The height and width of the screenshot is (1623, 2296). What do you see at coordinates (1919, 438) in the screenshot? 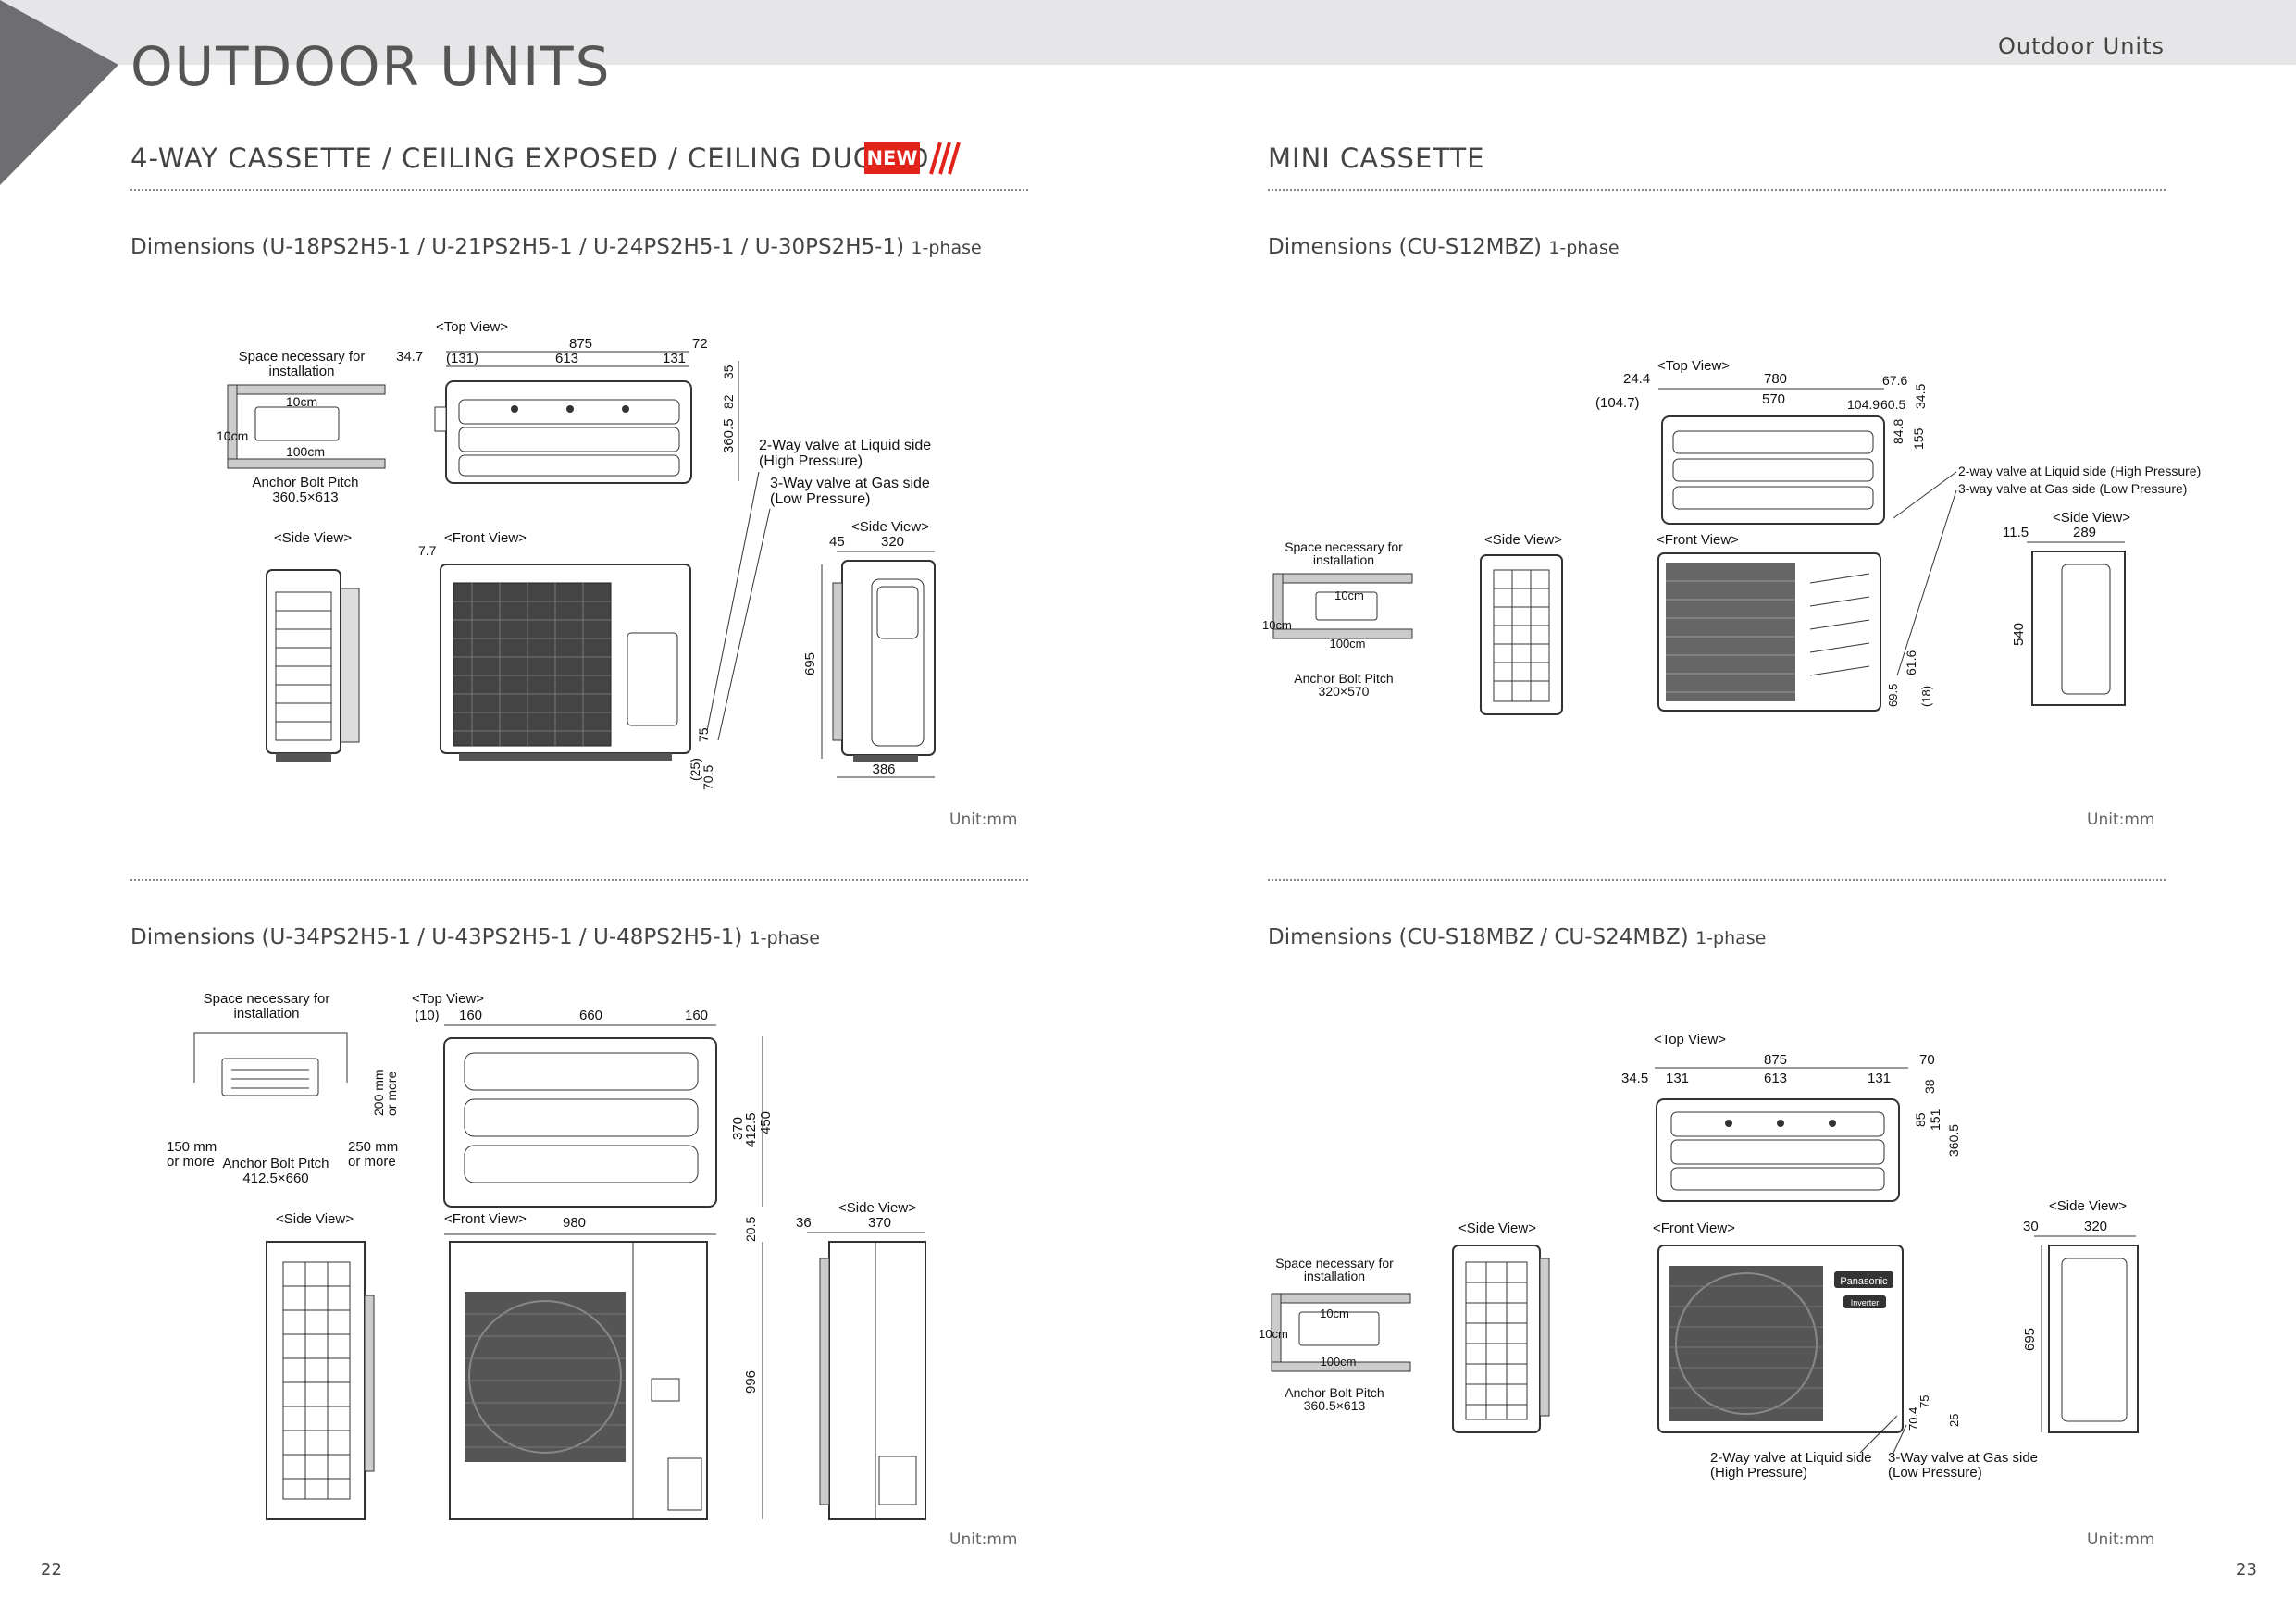
I see `dimension-label: 155` at bounding box center [1919, 438].